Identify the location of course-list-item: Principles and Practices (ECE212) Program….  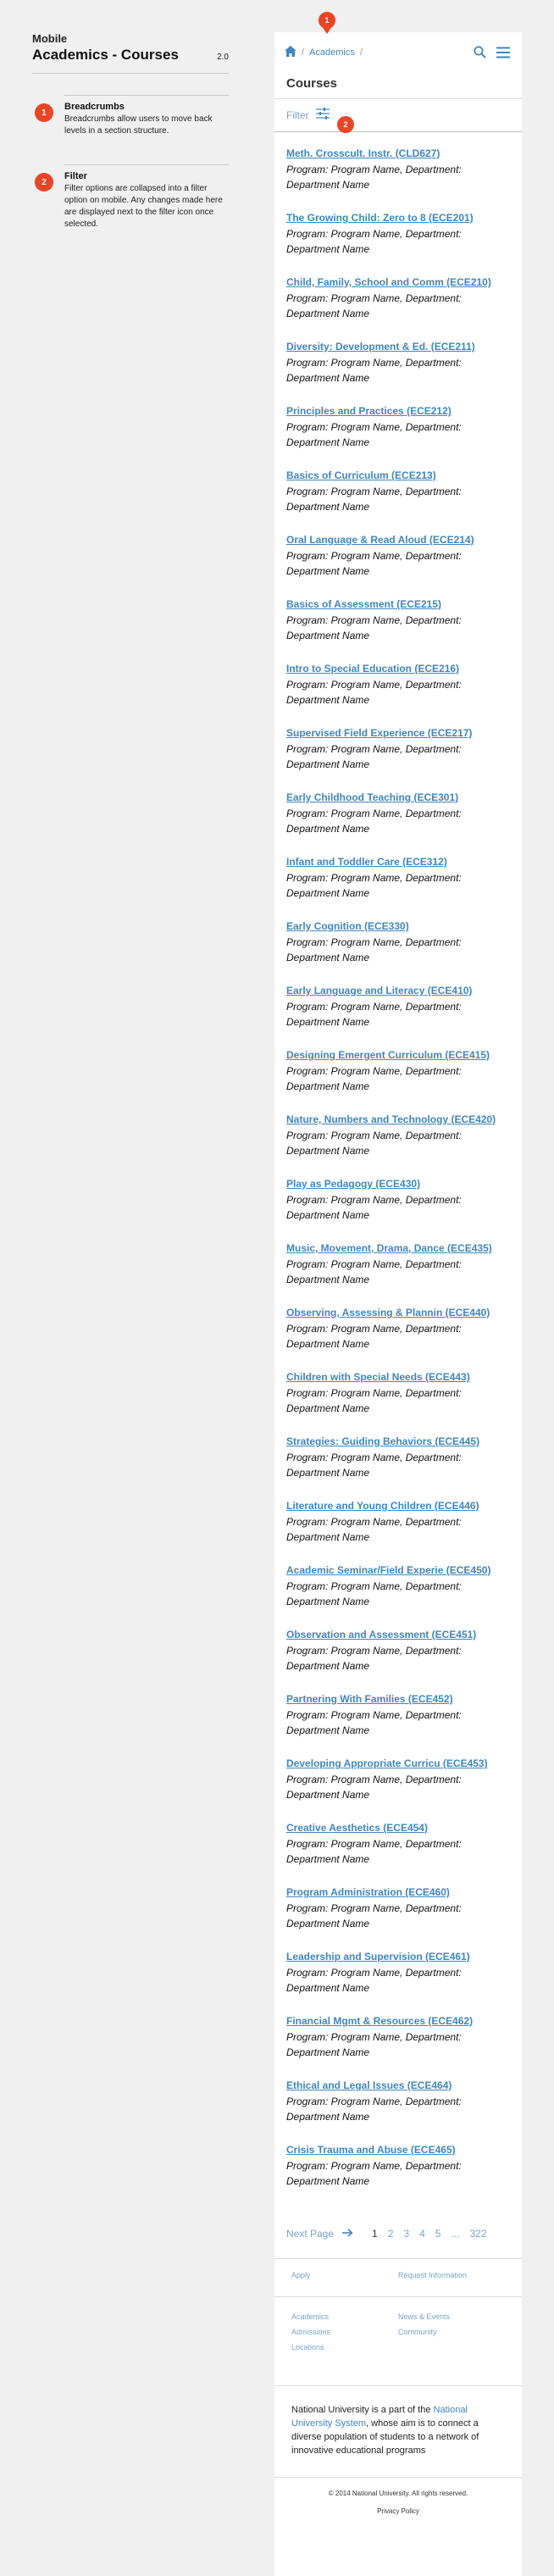
(398, 436).